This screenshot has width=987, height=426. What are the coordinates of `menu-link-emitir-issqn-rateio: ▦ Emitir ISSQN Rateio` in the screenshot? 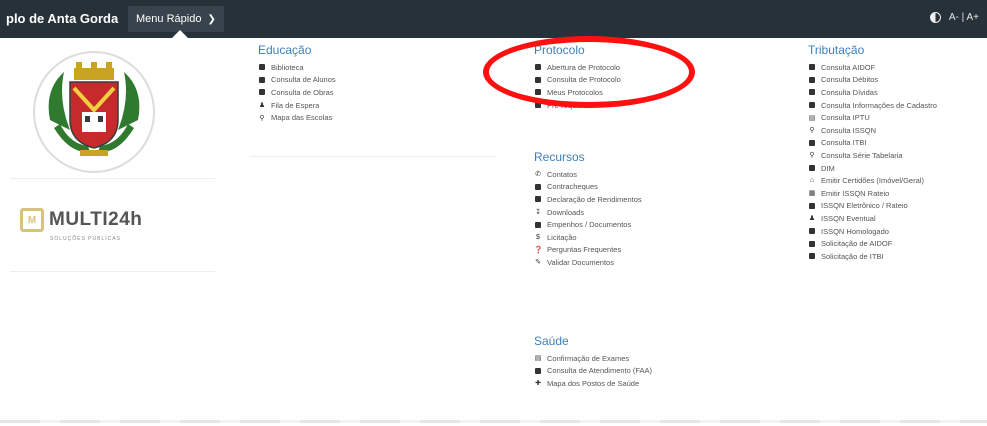 It's located at (872, 193).